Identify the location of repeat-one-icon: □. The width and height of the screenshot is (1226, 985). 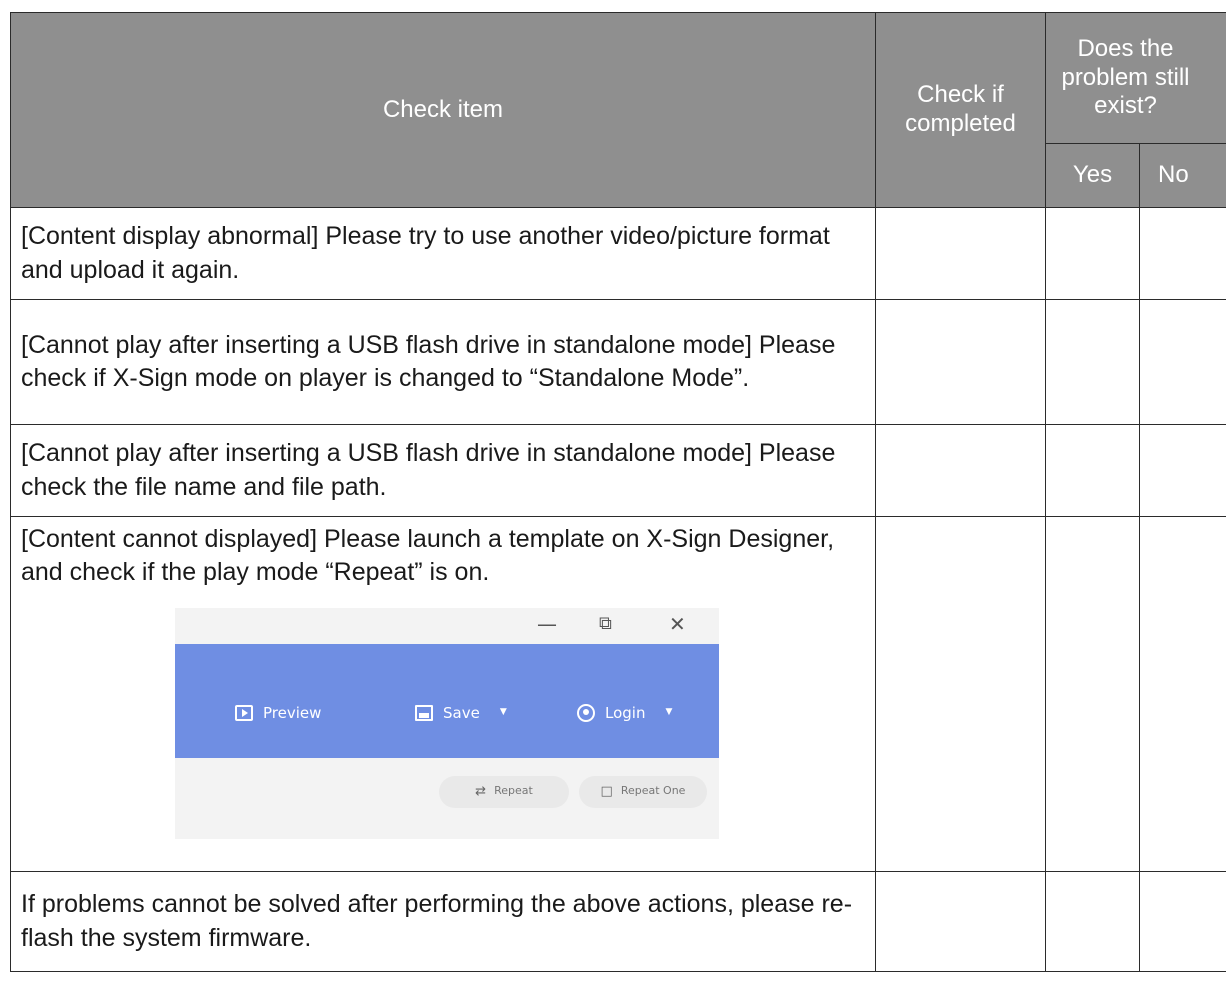
(606, 791).